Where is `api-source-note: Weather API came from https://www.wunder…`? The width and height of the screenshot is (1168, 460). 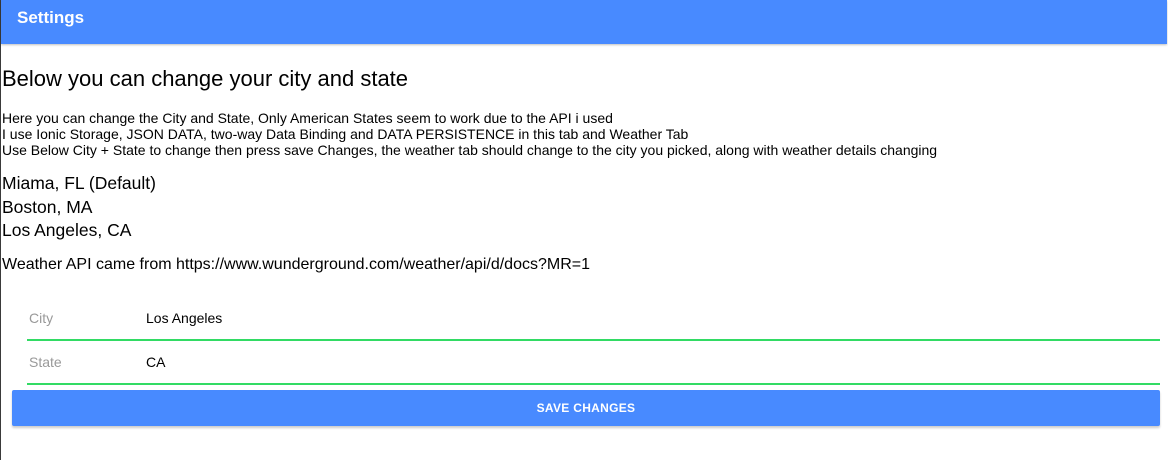
api-source-note: Weather API came from https://www.wunder… is located at coordinates (296, 264).